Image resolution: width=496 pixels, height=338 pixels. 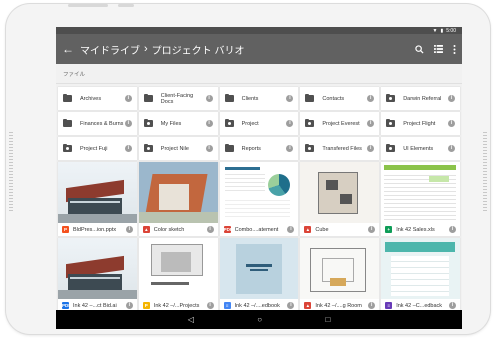 I want to click on file-item: PDF Ink 42 –...ct Bid.ai i, so click(x=97, y=275).